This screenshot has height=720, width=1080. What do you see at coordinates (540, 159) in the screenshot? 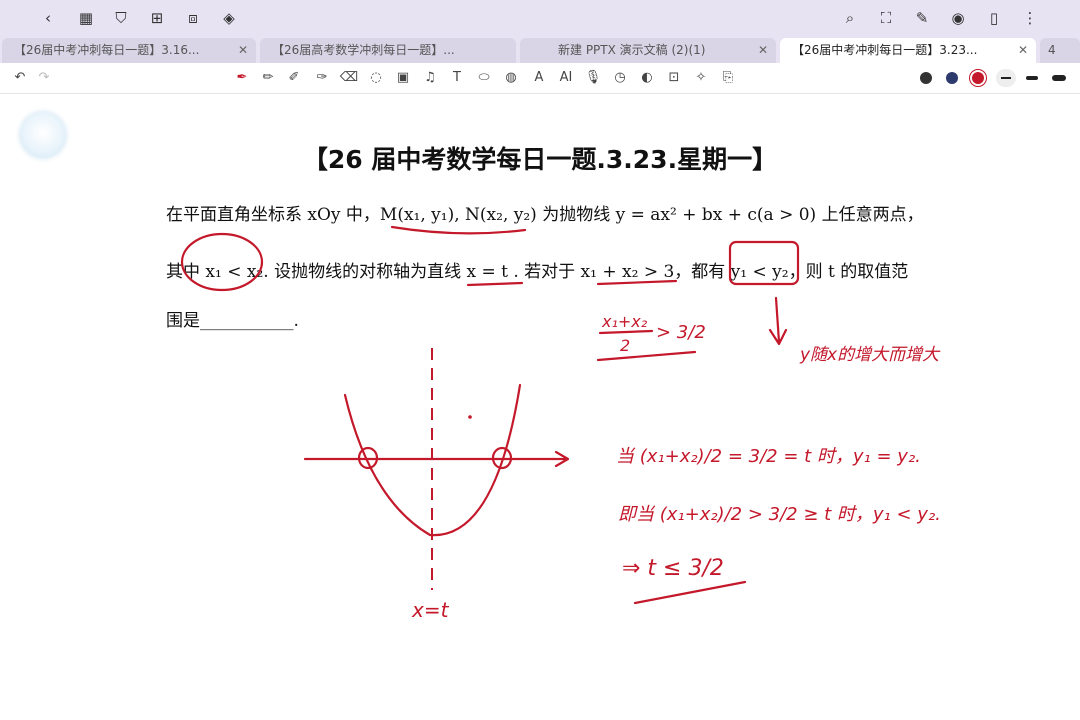
I see `page-title: 【26 届中考数学每日一题.3.23.星期一】` at bounding box center [540, 159].